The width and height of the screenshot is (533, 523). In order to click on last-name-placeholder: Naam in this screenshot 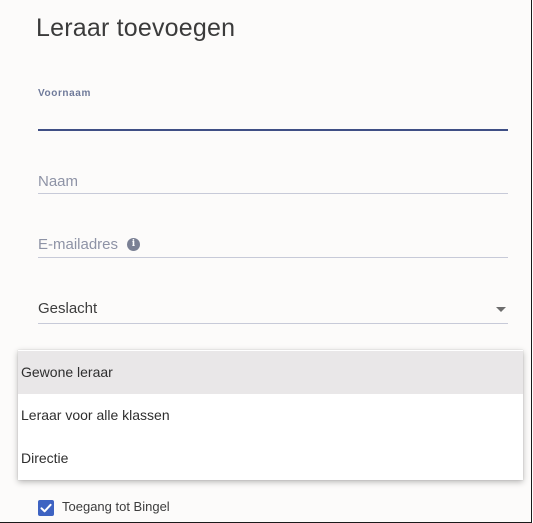, I will do `click(58, 181)`.